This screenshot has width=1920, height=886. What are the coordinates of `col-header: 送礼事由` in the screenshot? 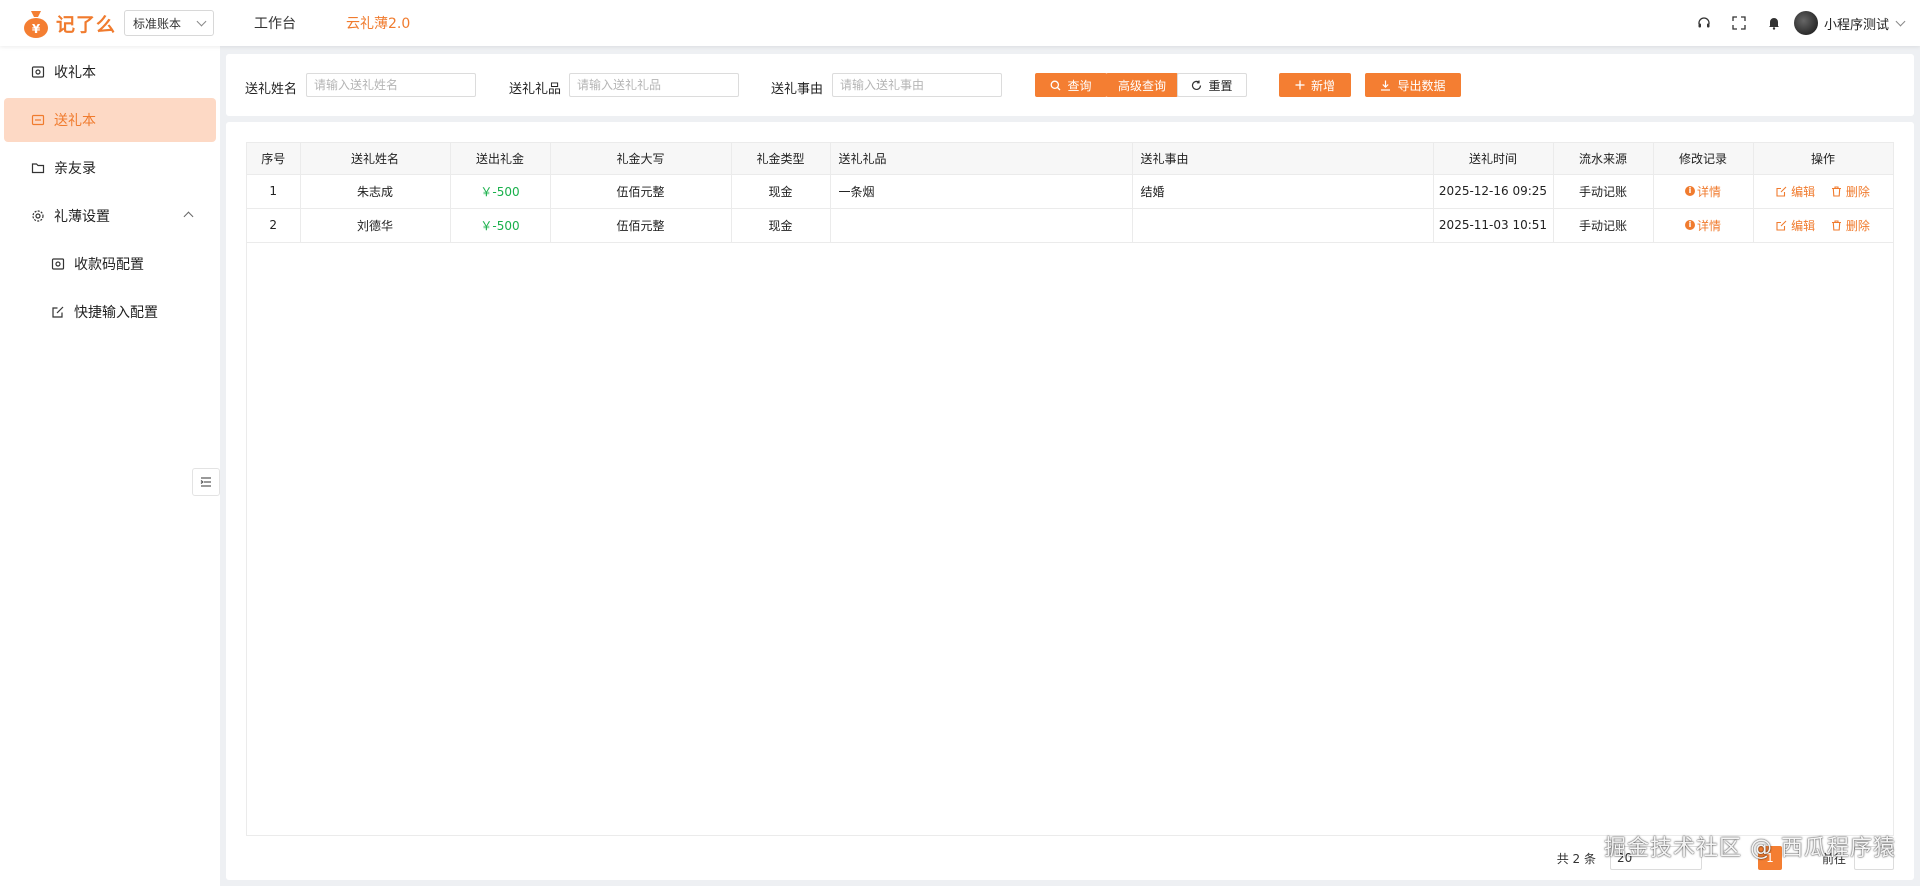 It's located at (1283, 159).